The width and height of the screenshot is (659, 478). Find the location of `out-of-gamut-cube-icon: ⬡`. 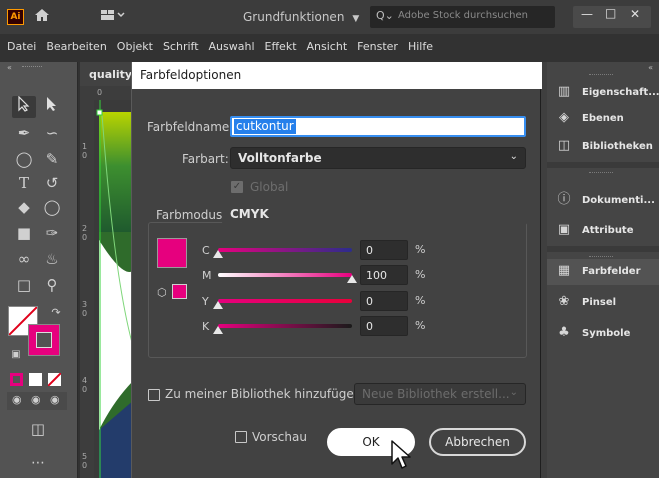

out-of-gamut-cube-icon: ⬡ is located at coordinates (162, 292).